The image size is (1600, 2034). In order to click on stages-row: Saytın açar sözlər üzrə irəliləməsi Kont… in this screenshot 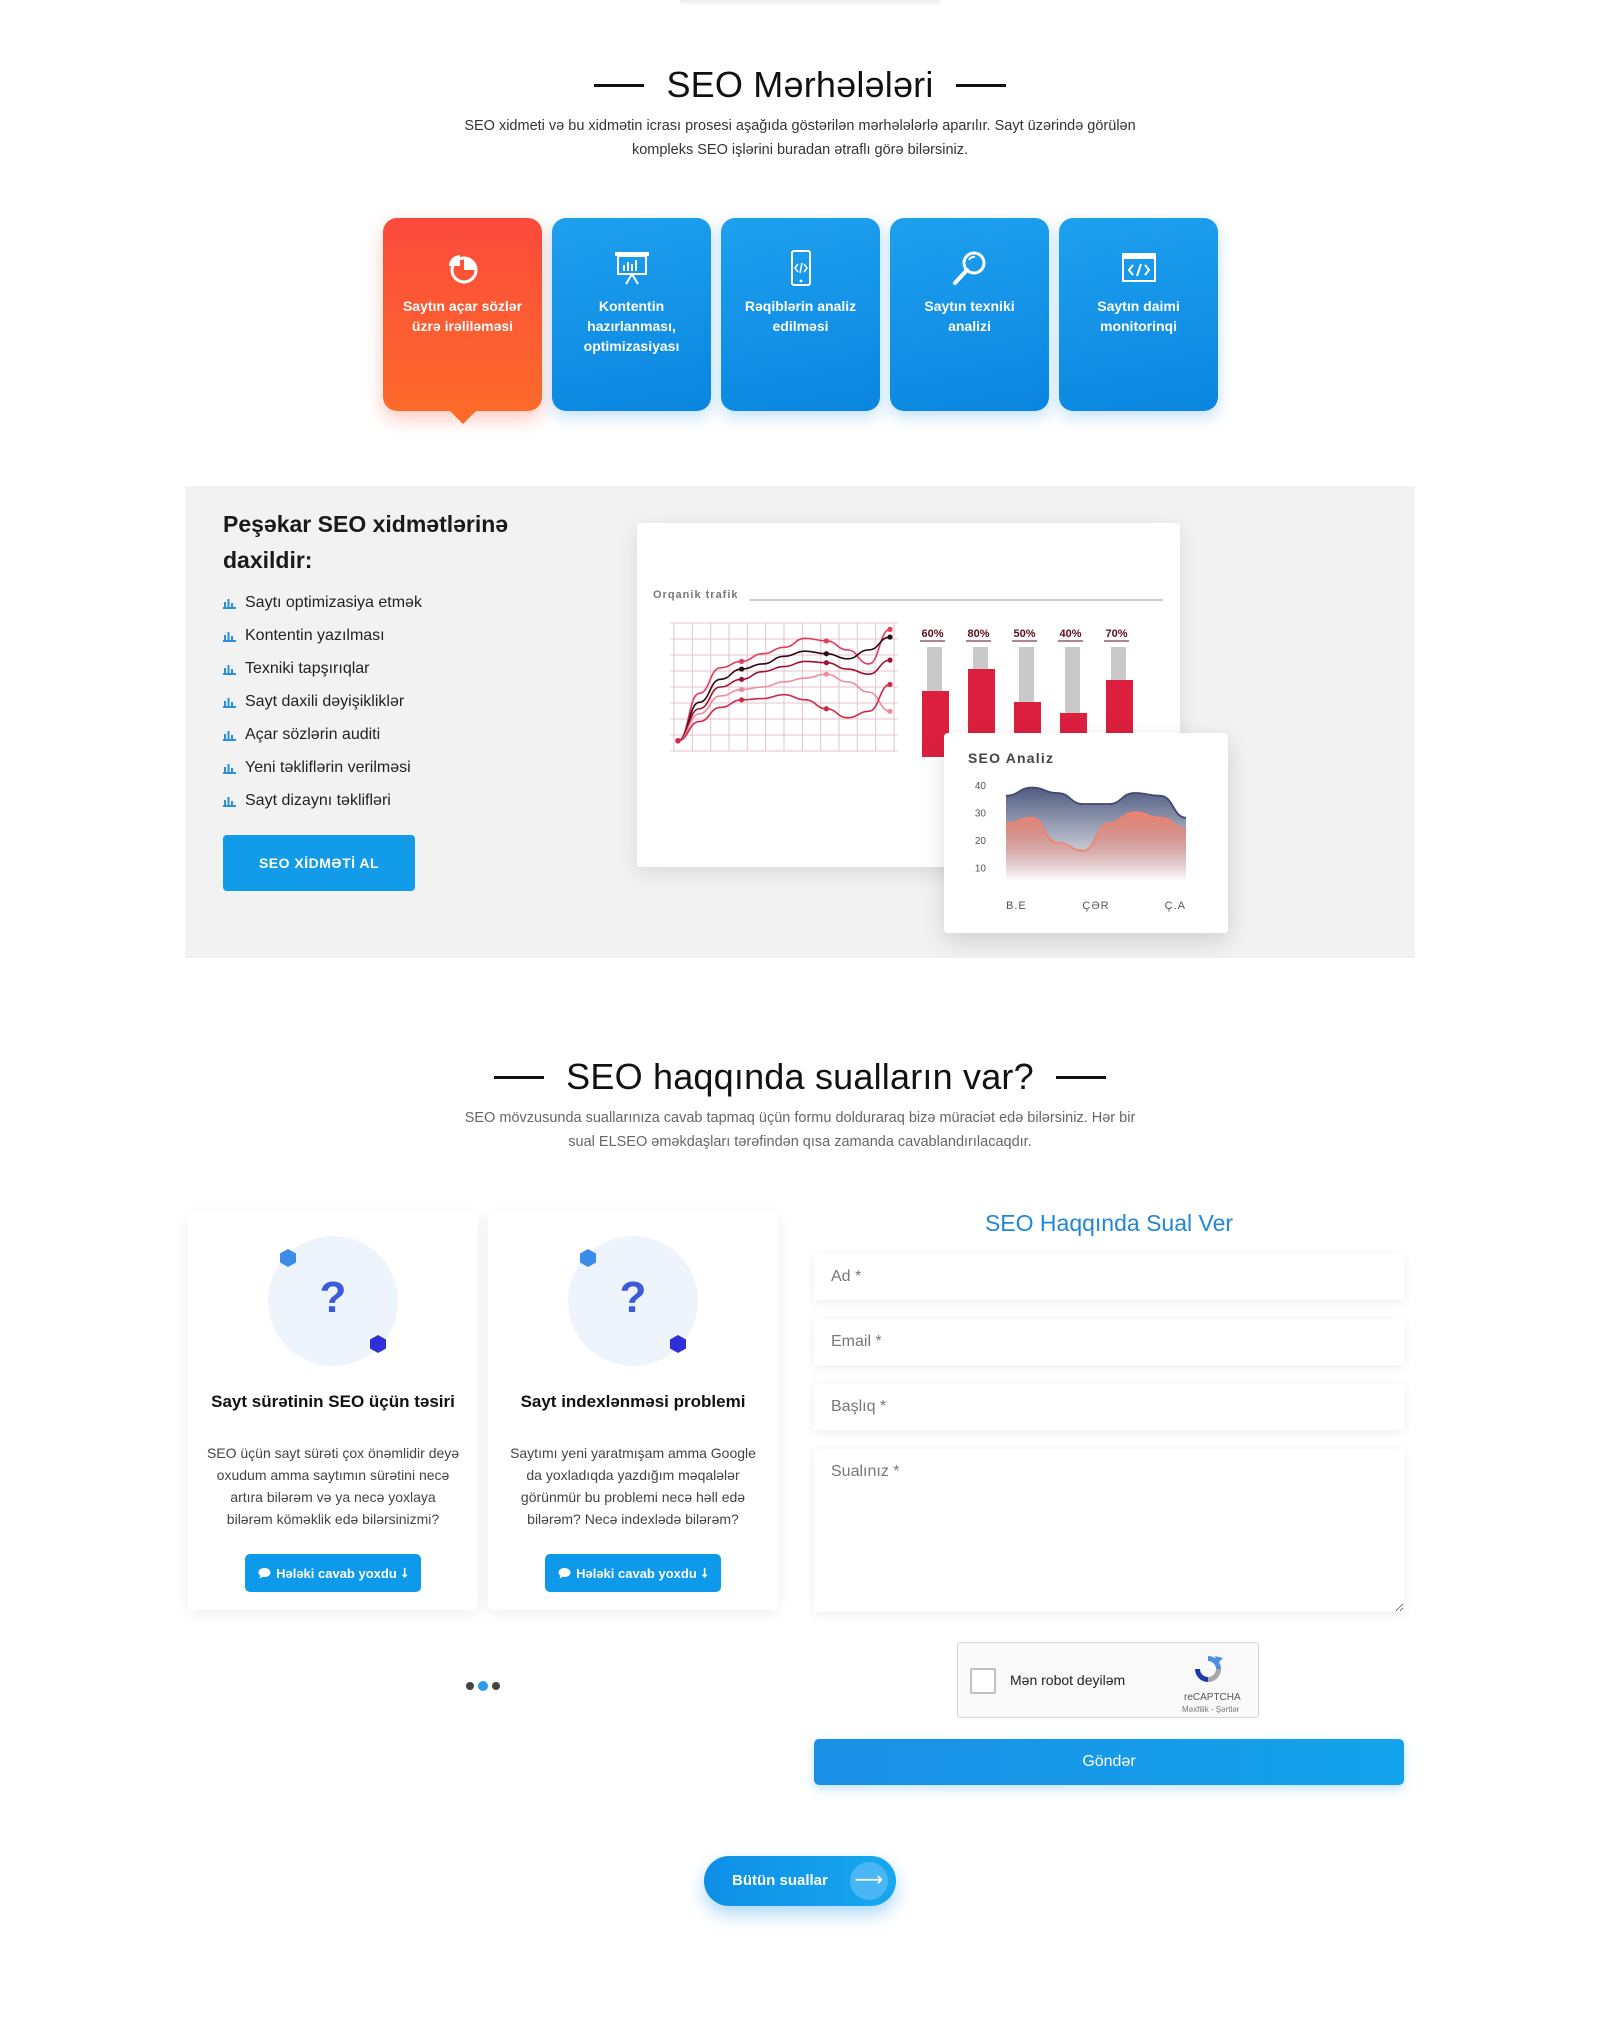, I will do `click(800, 321)`.